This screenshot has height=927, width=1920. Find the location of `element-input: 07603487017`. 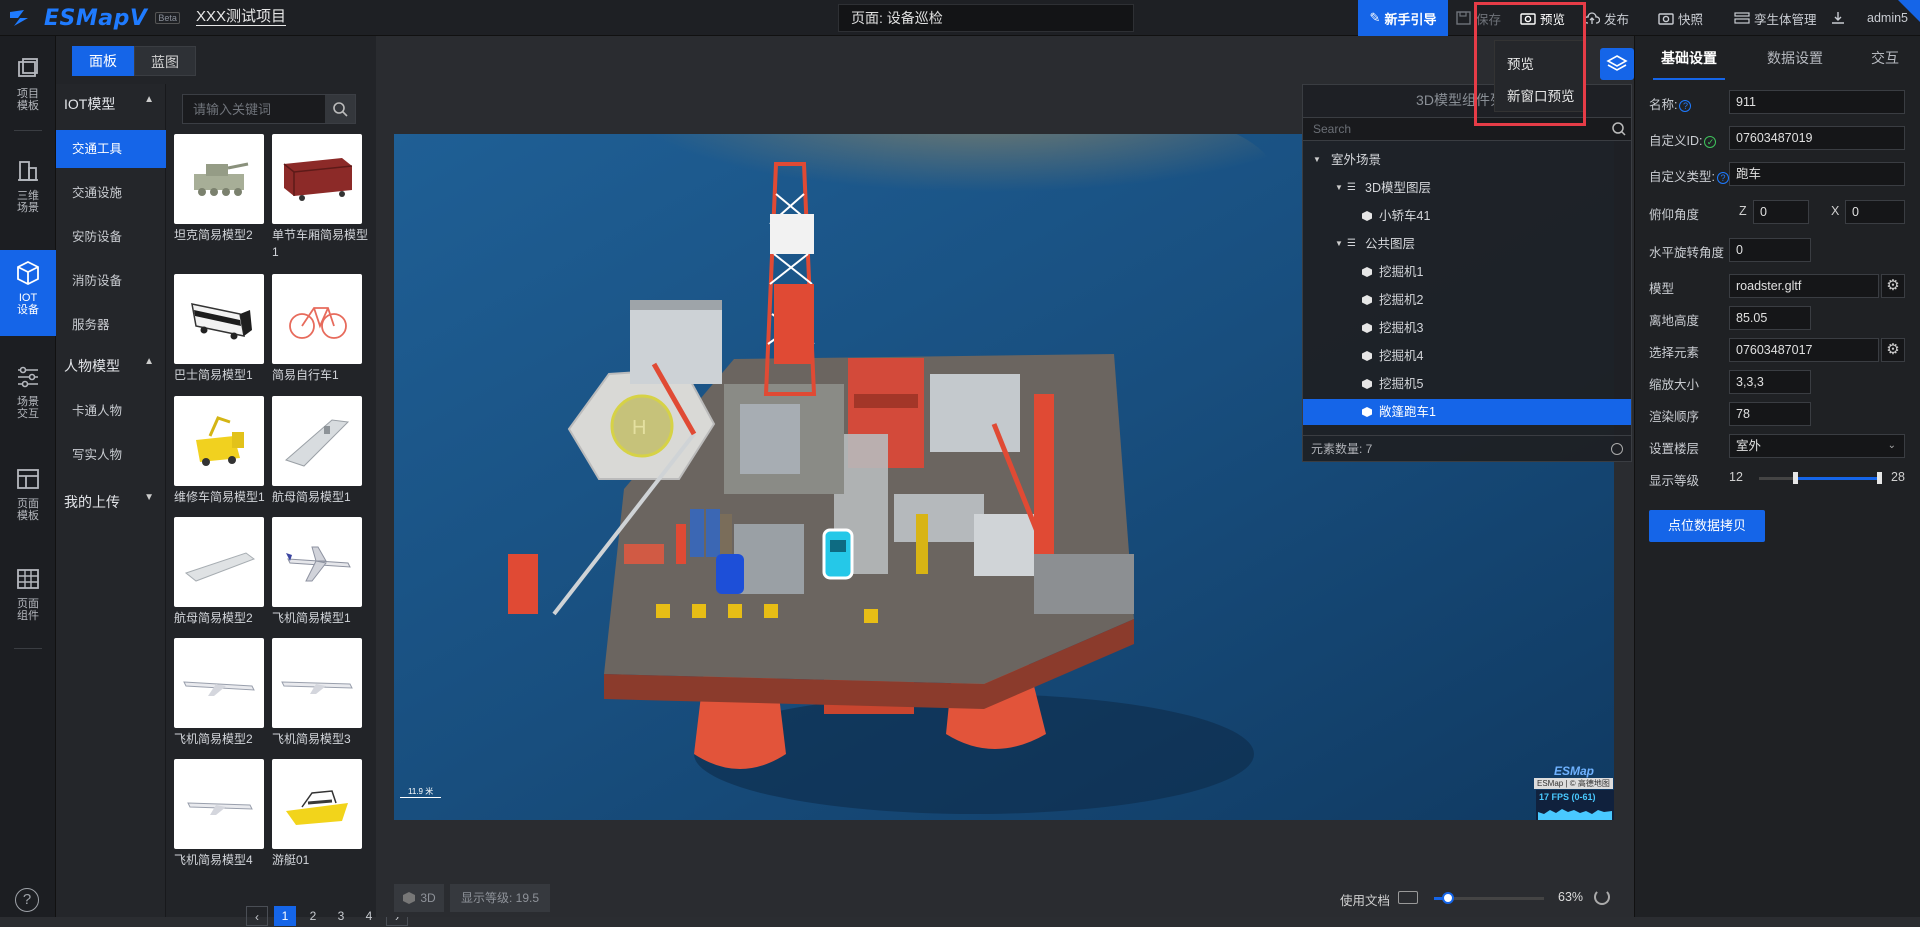

element-input: 07603487017 is located at coordinates (1804, 350).